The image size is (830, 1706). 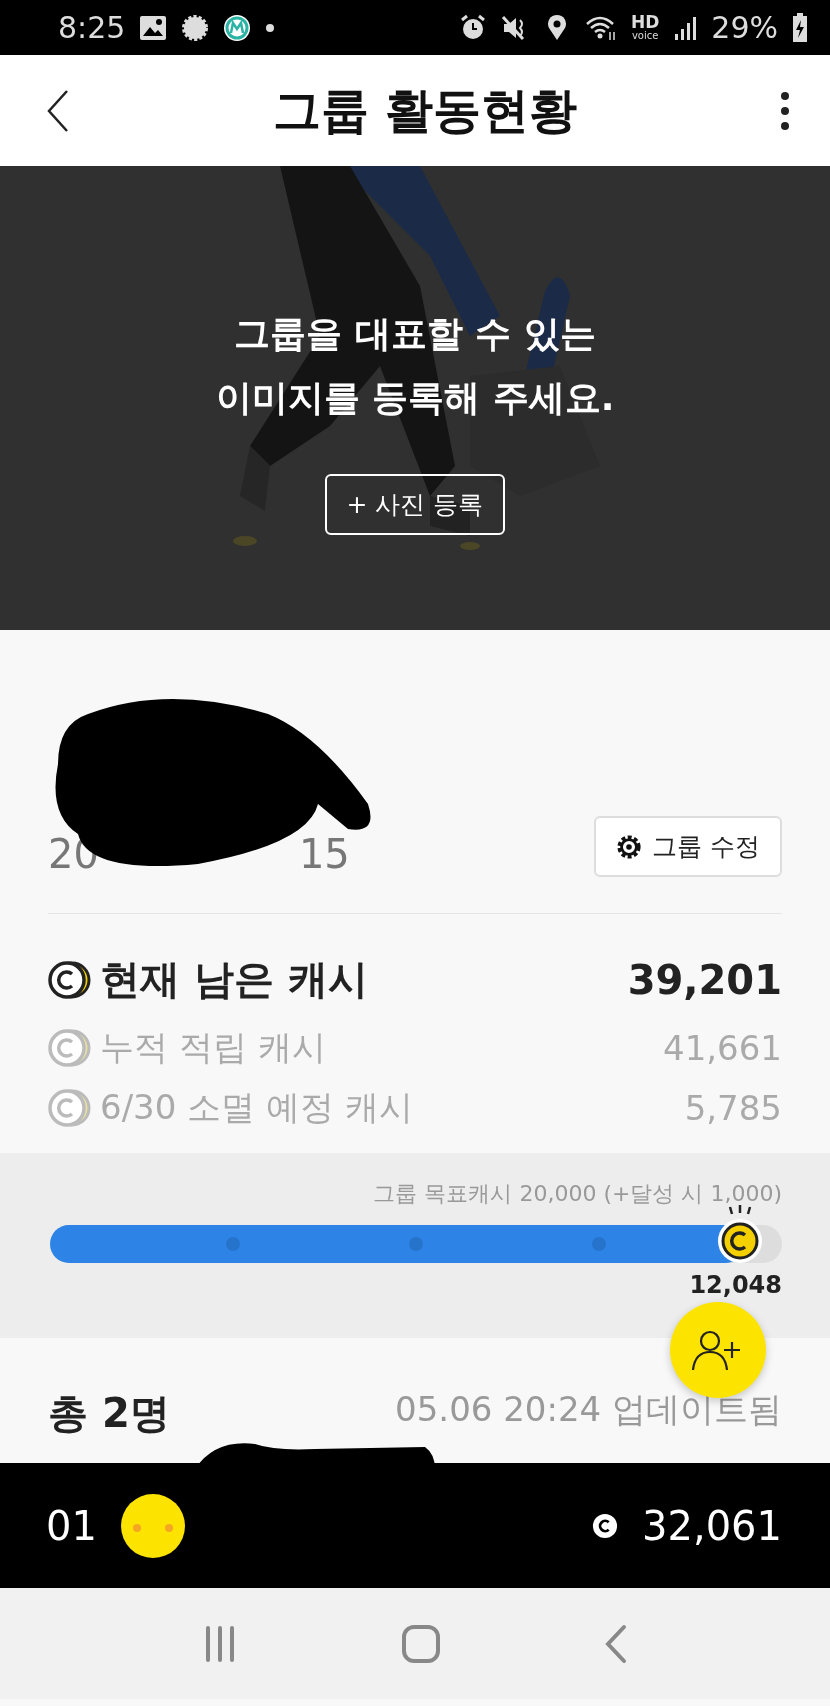 What do you see at coordinates (472, 27) in the screenshot?
I see `alarm-icon` at bounding box center [472, 27].